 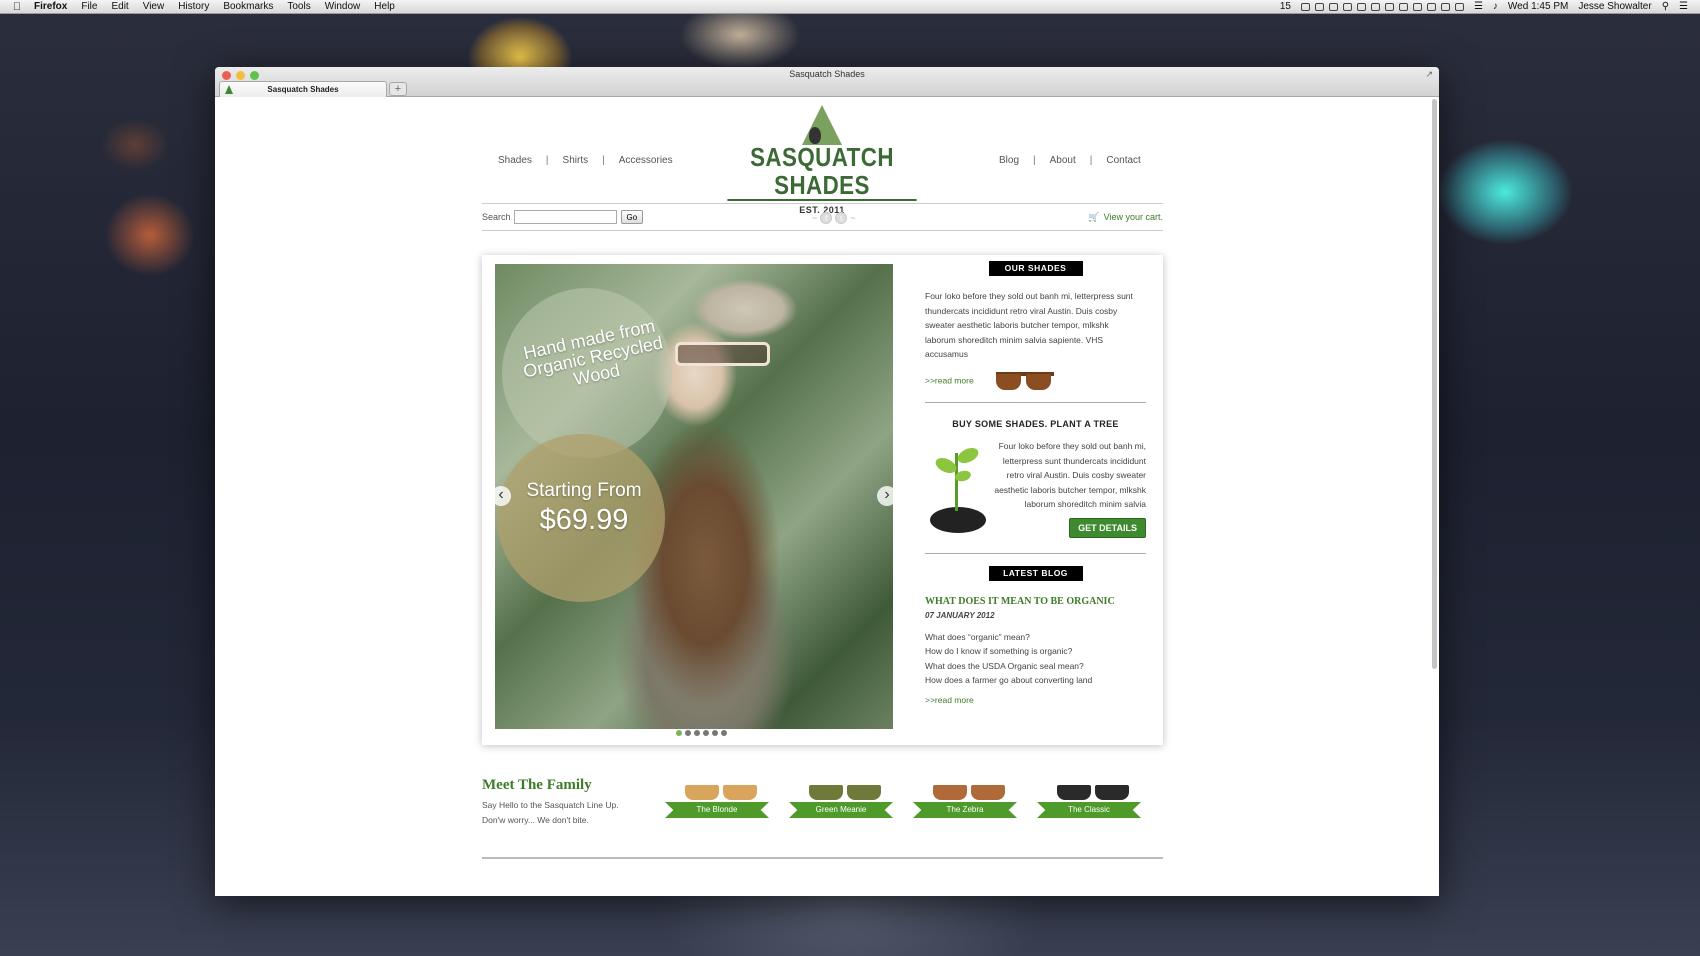 I want to click on menu-extras: 15 ☰ ♪ Wed 1:45 PM Jesse Showalter ⚲ ☰, so click(x=1490, y=6).